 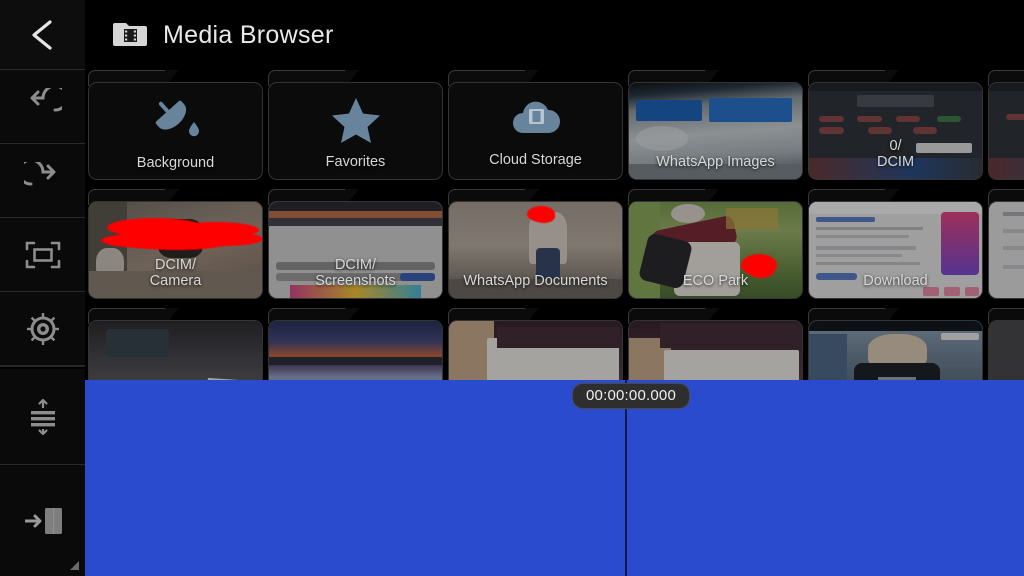 I want to click on folder-body: 0/ DCIM, so click(x=895, y=131).